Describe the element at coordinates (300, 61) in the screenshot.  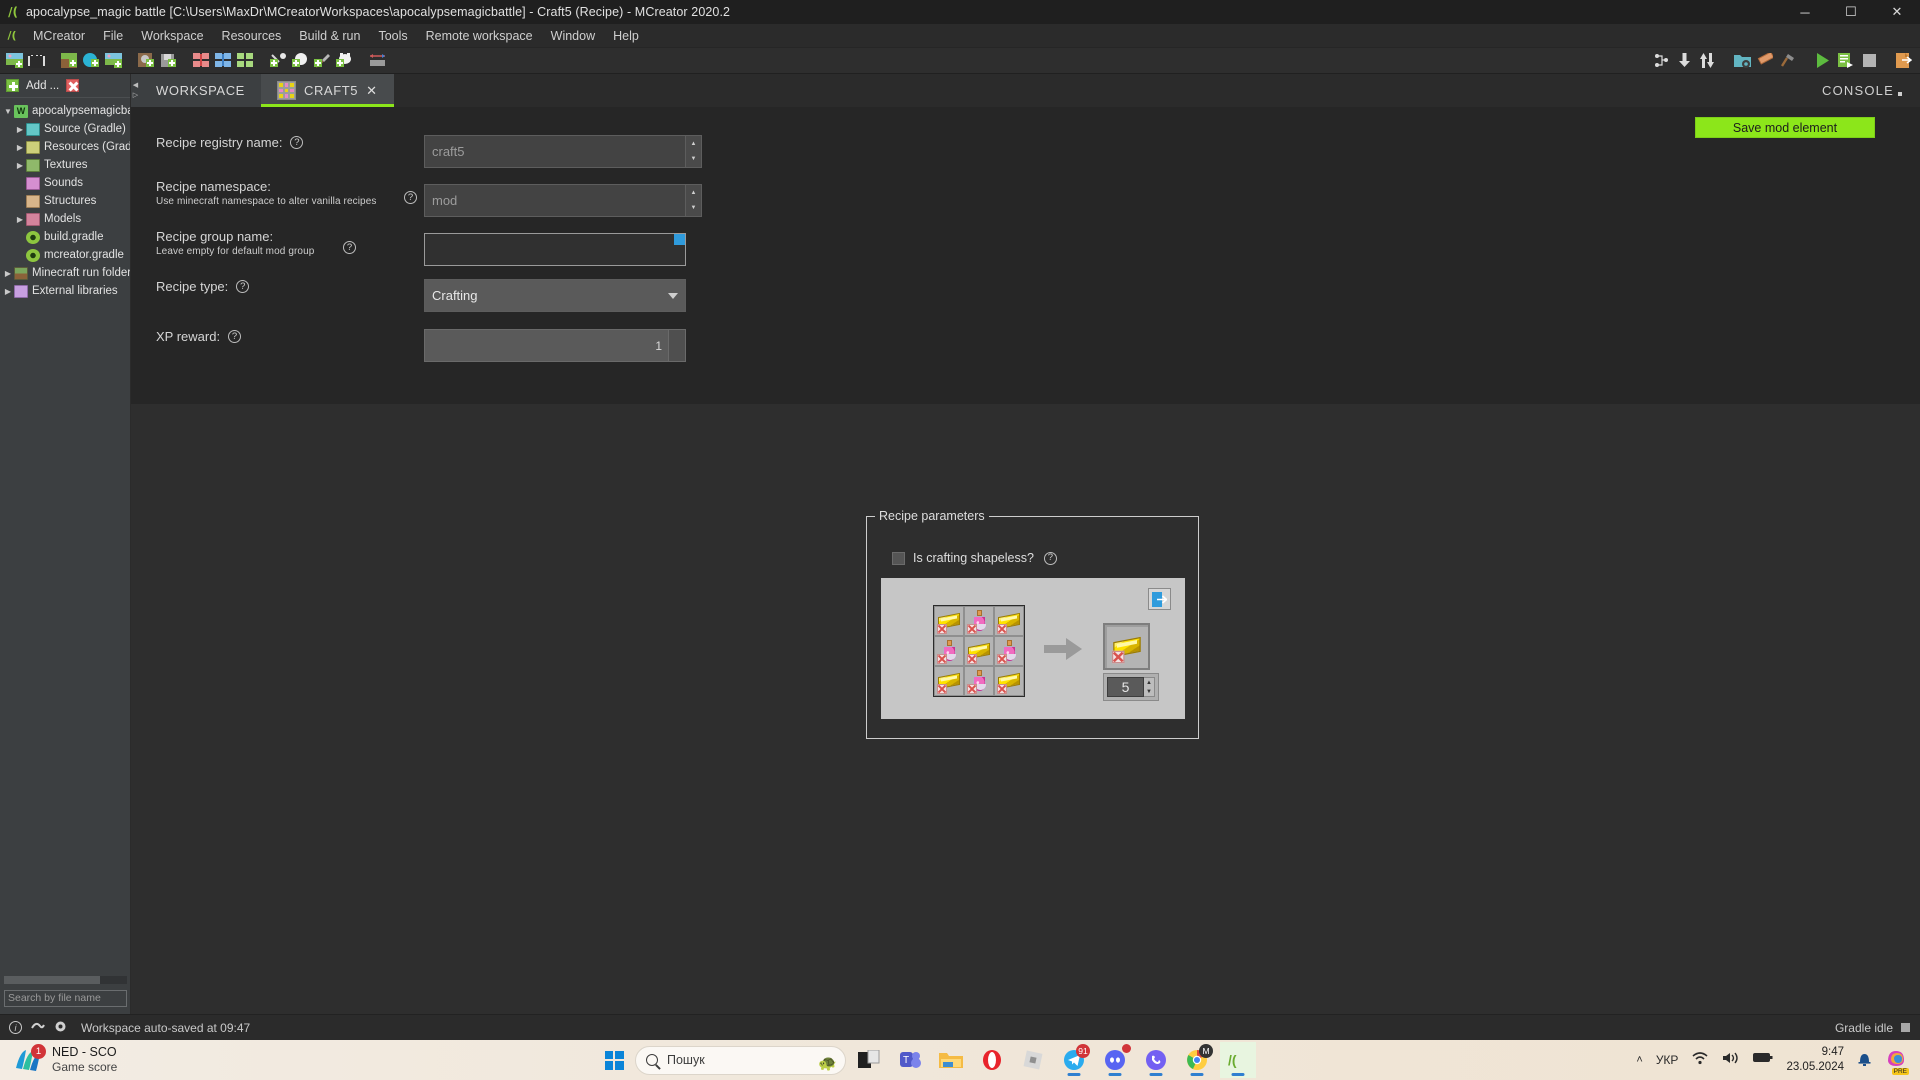
I see `new-item-icon` at that location.